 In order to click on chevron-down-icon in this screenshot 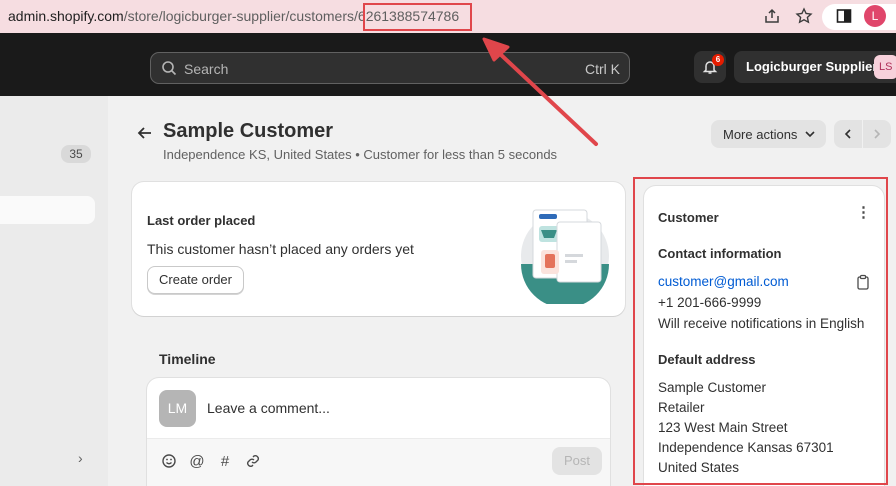, I will do `click(810, 134)`.